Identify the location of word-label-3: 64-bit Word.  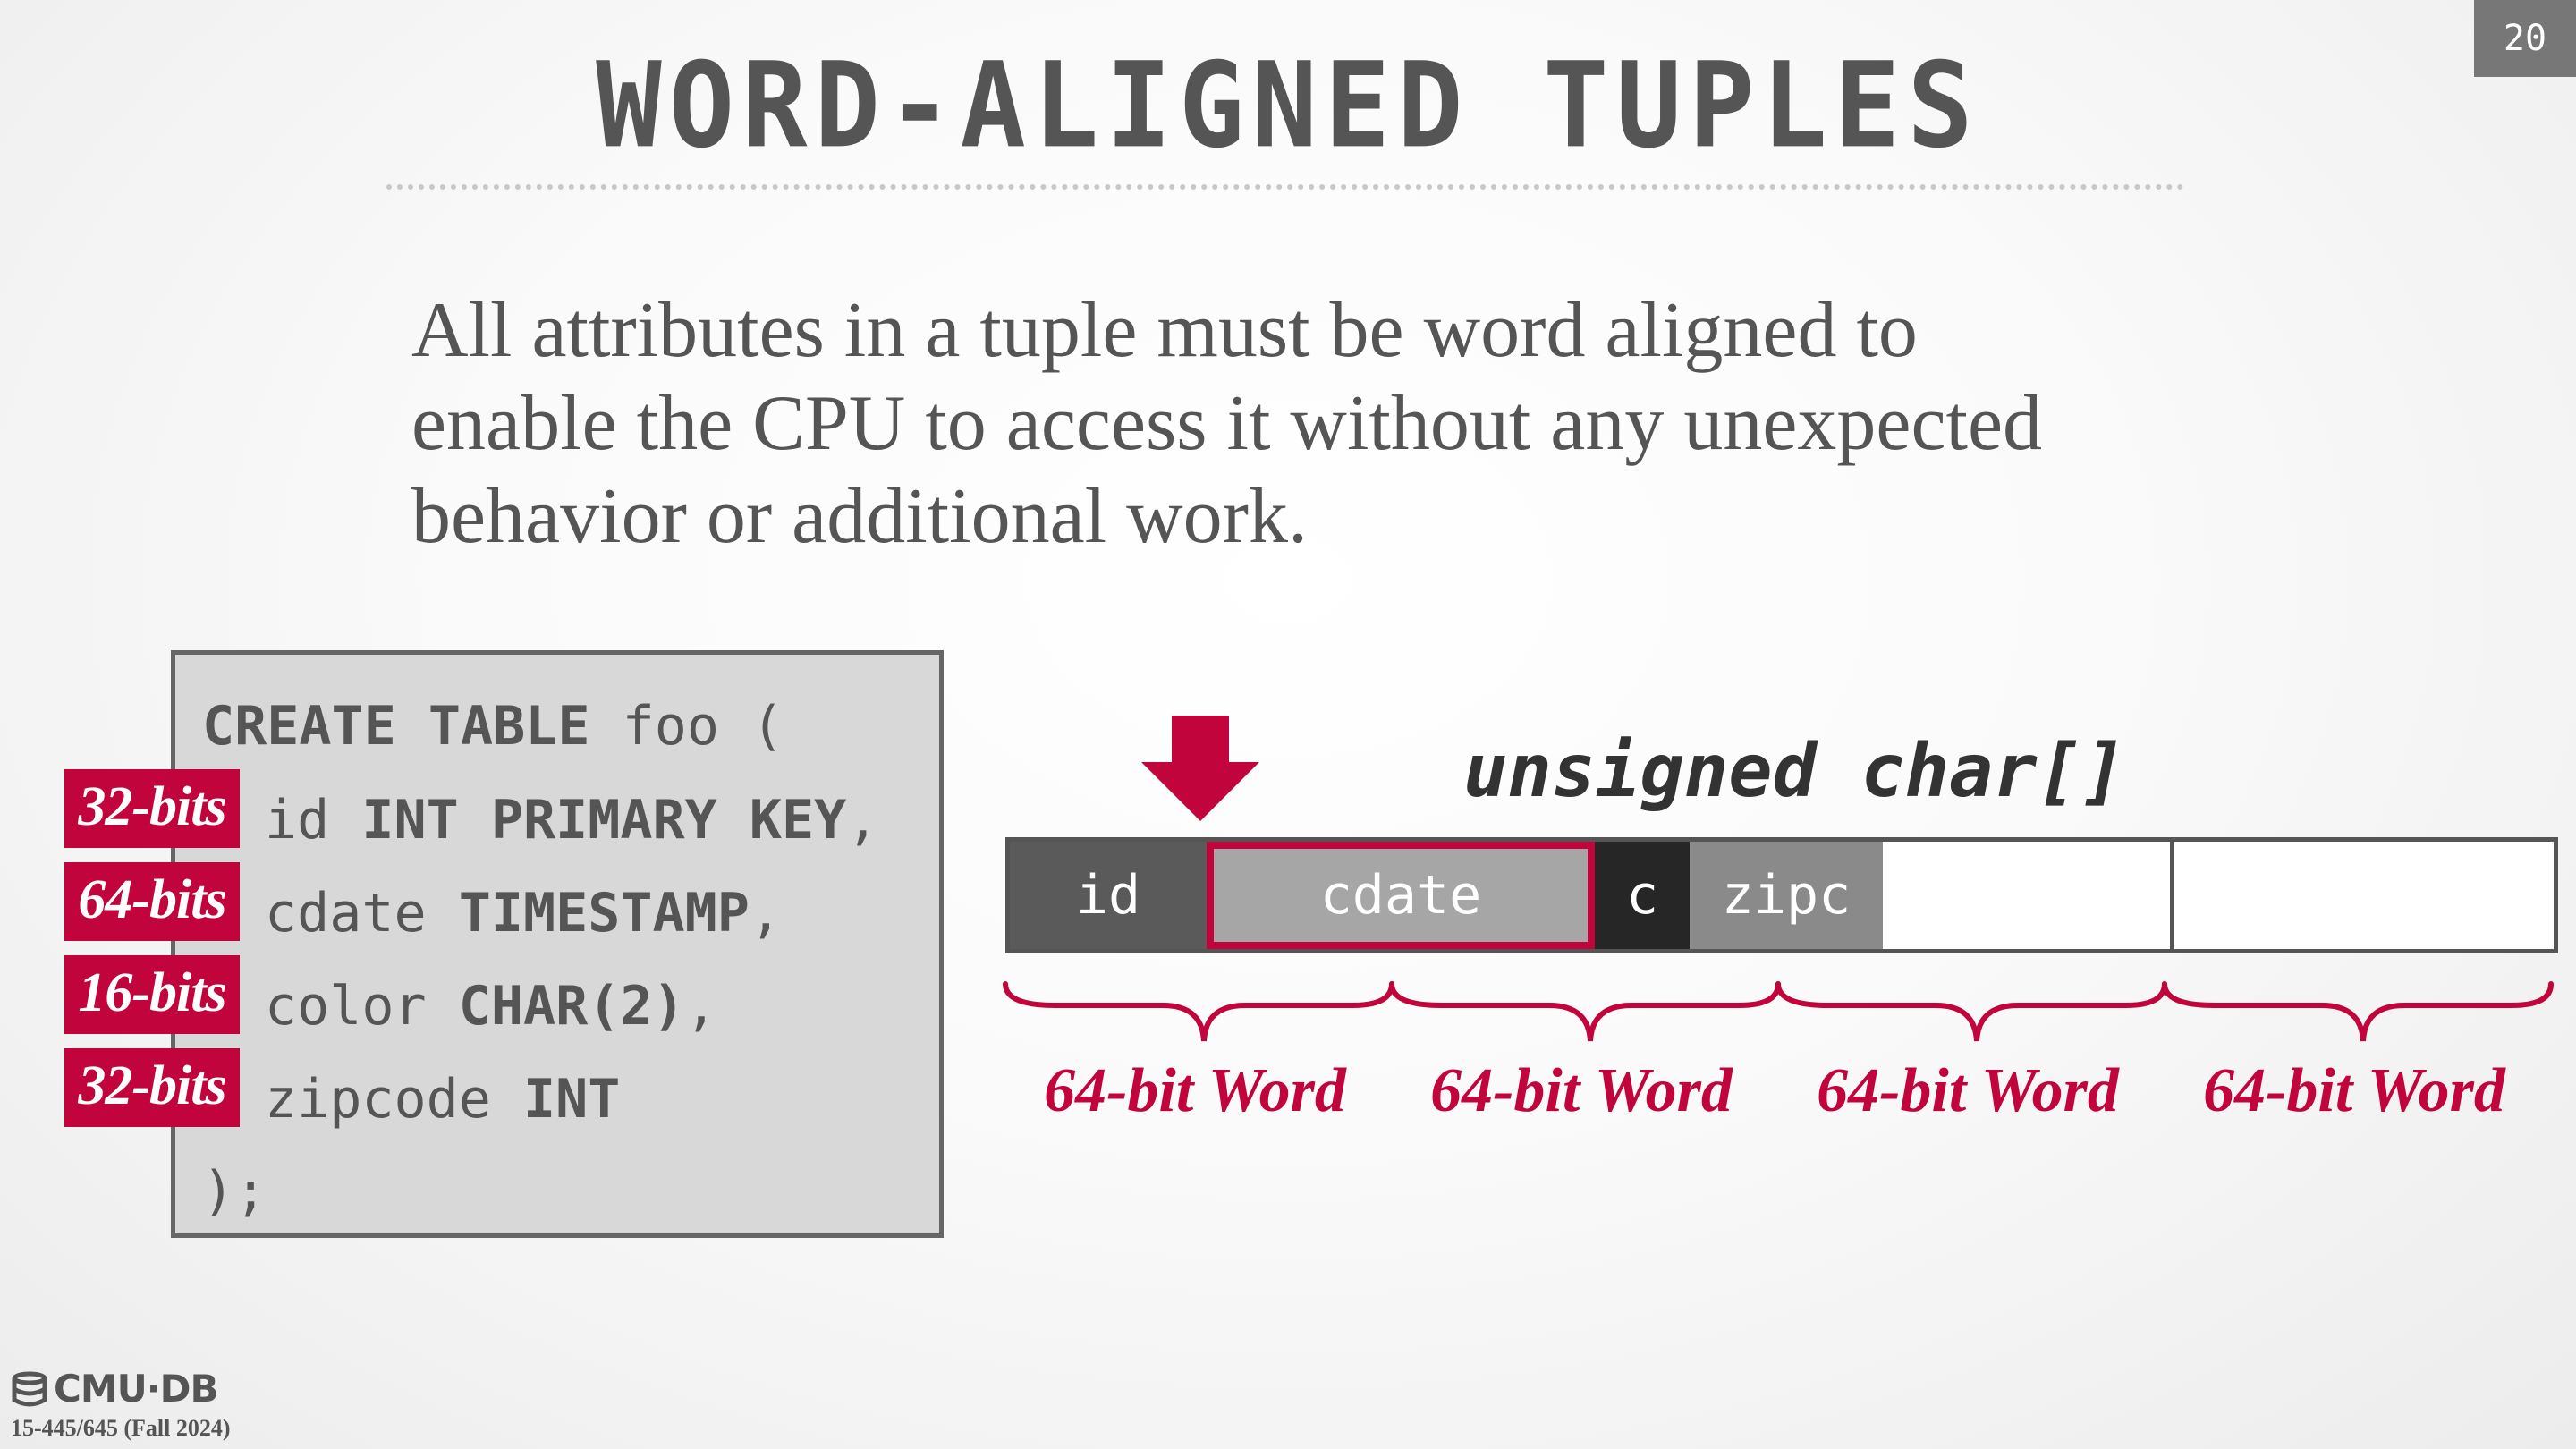
(1968, 1090).